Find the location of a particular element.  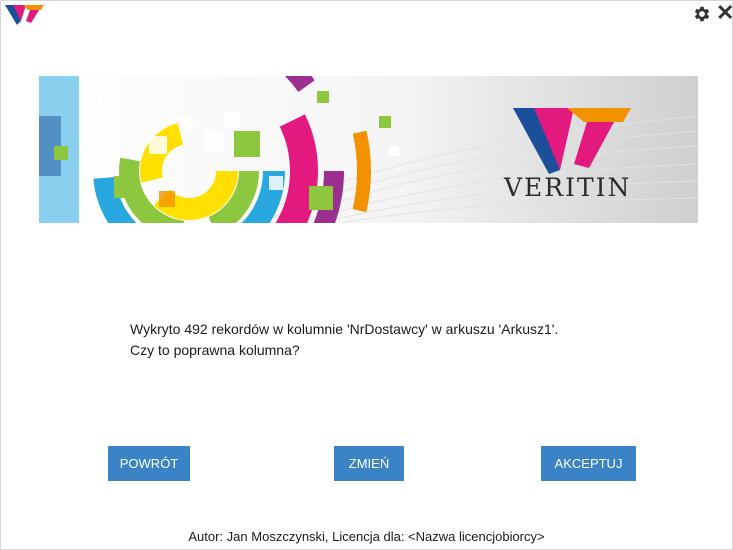

back-button: POWRÓT is located at coordinates (149, 463).